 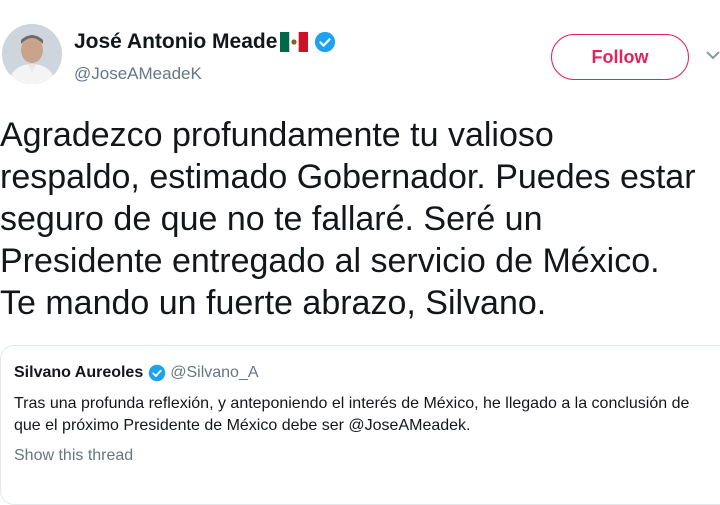 What do you see at coordinates (138, 74) in the screenshot?
I see `author-handle: @JoseAMeadeK` at bounding box center [138, 74].